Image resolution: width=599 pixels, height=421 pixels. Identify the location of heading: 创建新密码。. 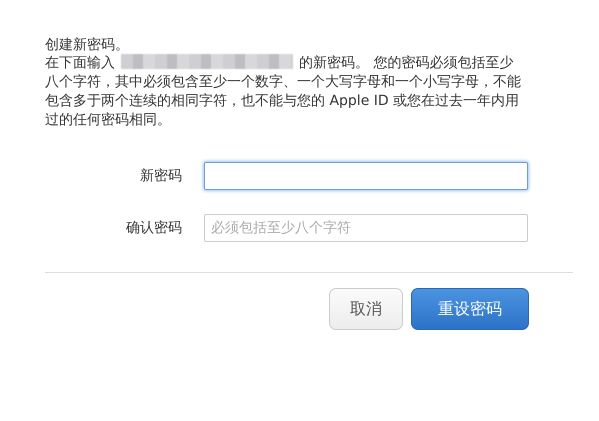
(87, 45).